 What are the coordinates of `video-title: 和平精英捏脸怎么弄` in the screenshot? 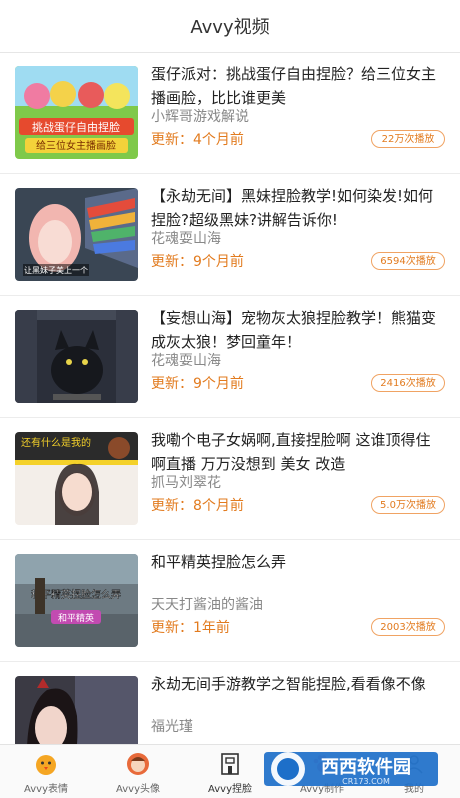 It's located at (297, 562).